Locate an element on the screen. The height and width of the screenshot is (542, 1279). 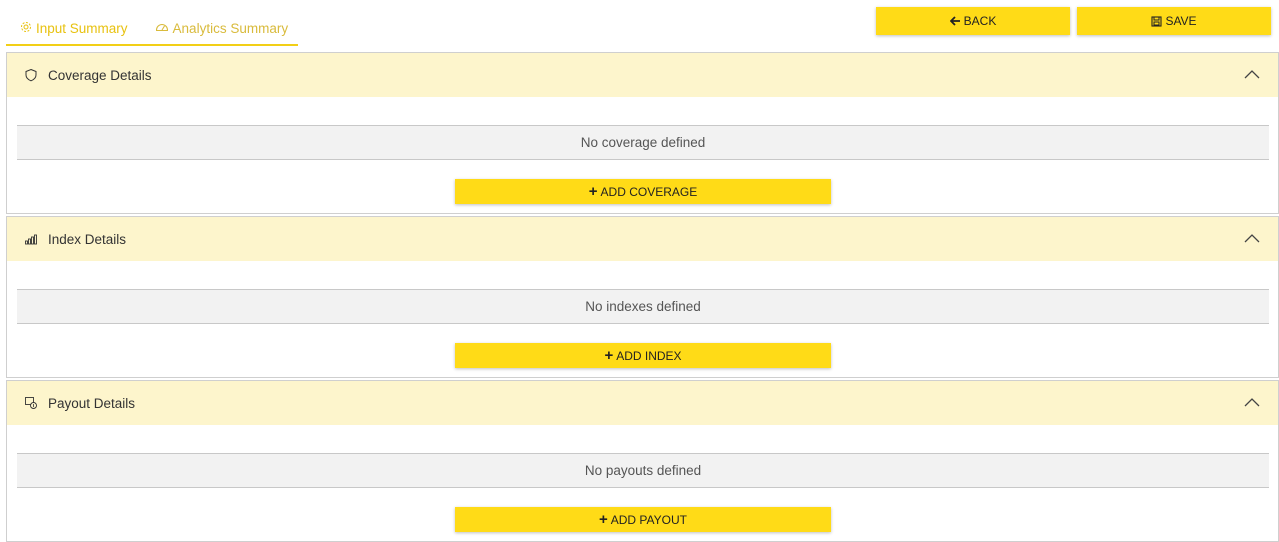
summary-tabs: Input Summary Analytics Summary is located at coordinates (152, 29).